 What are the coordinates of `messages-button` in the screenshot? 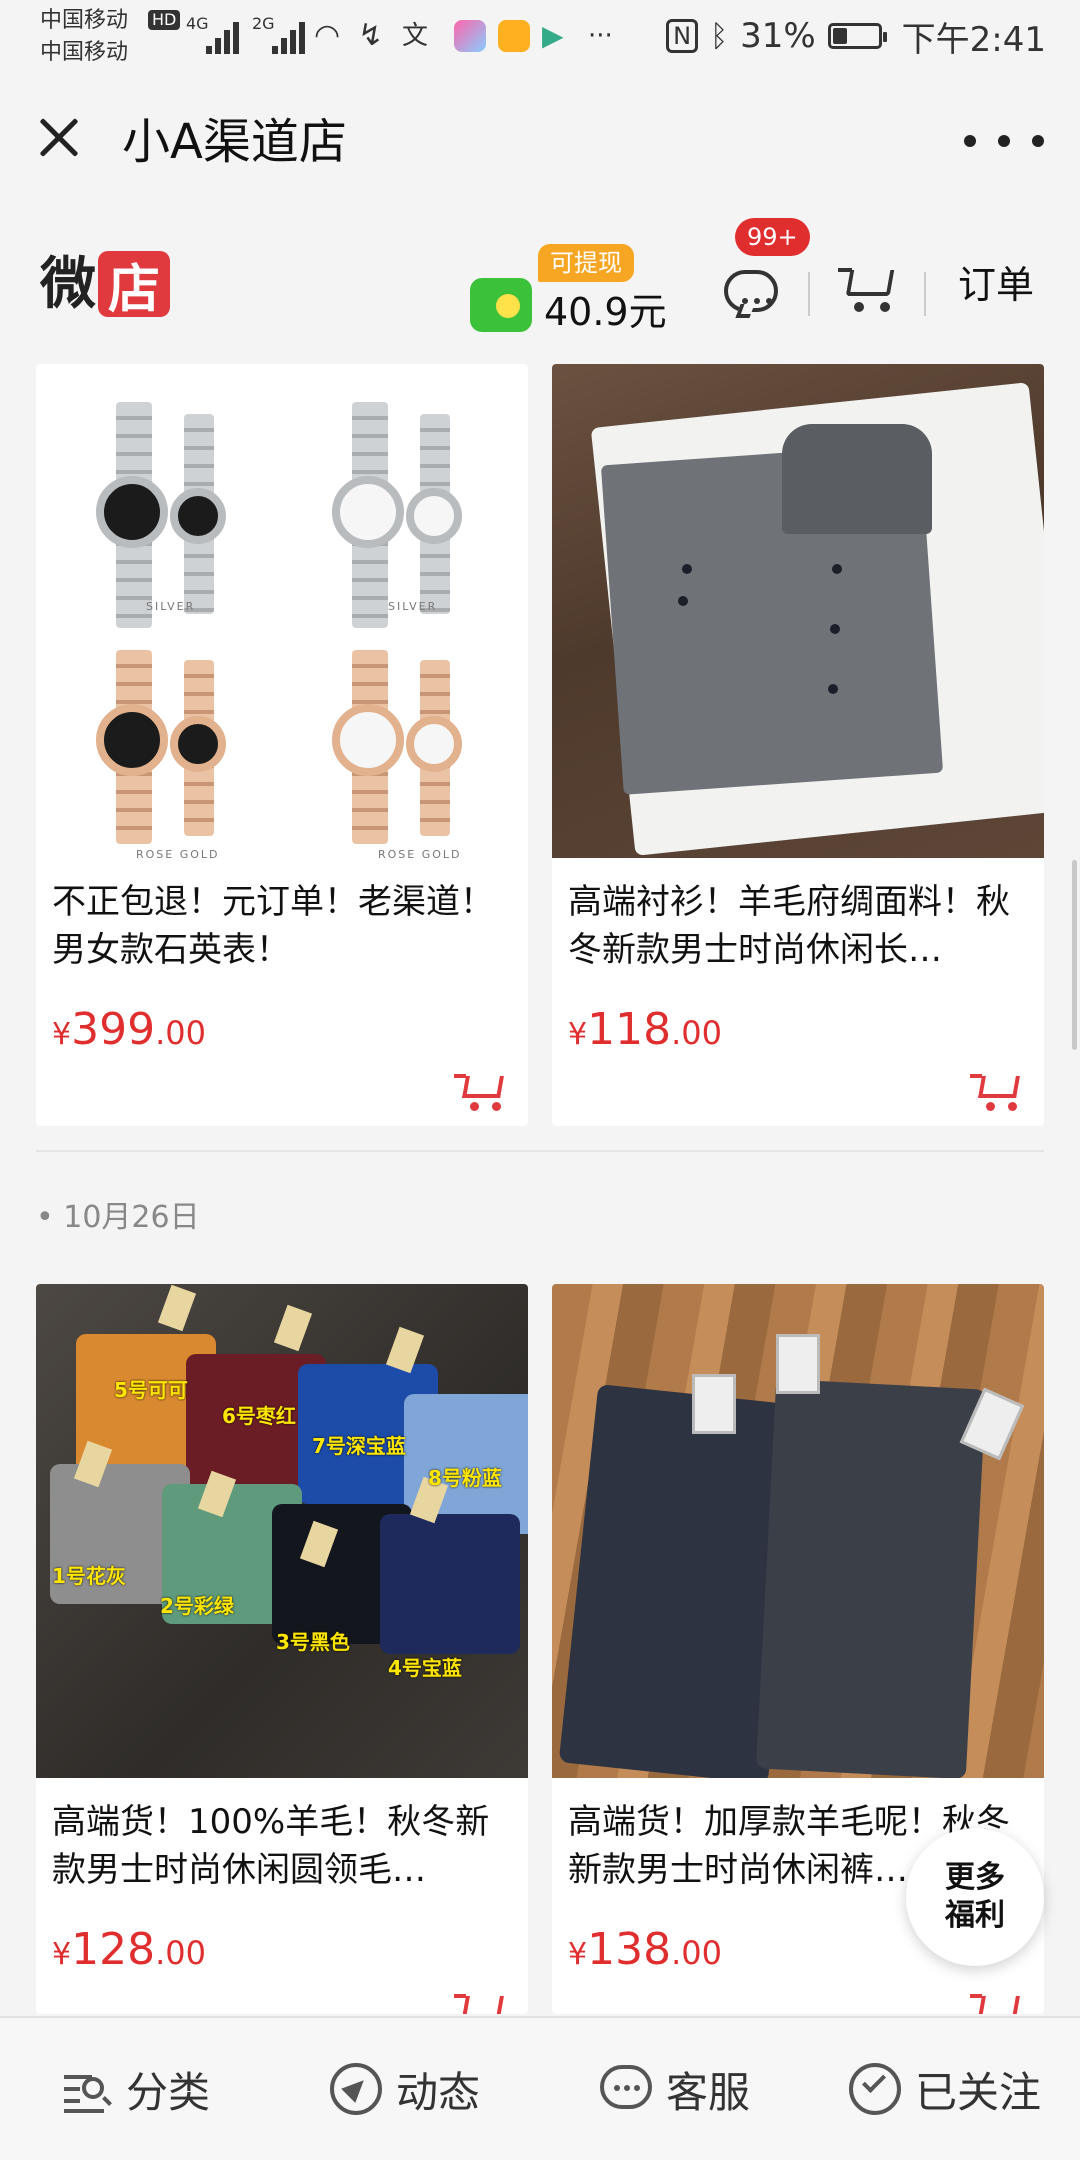 It's located at (752, 291).